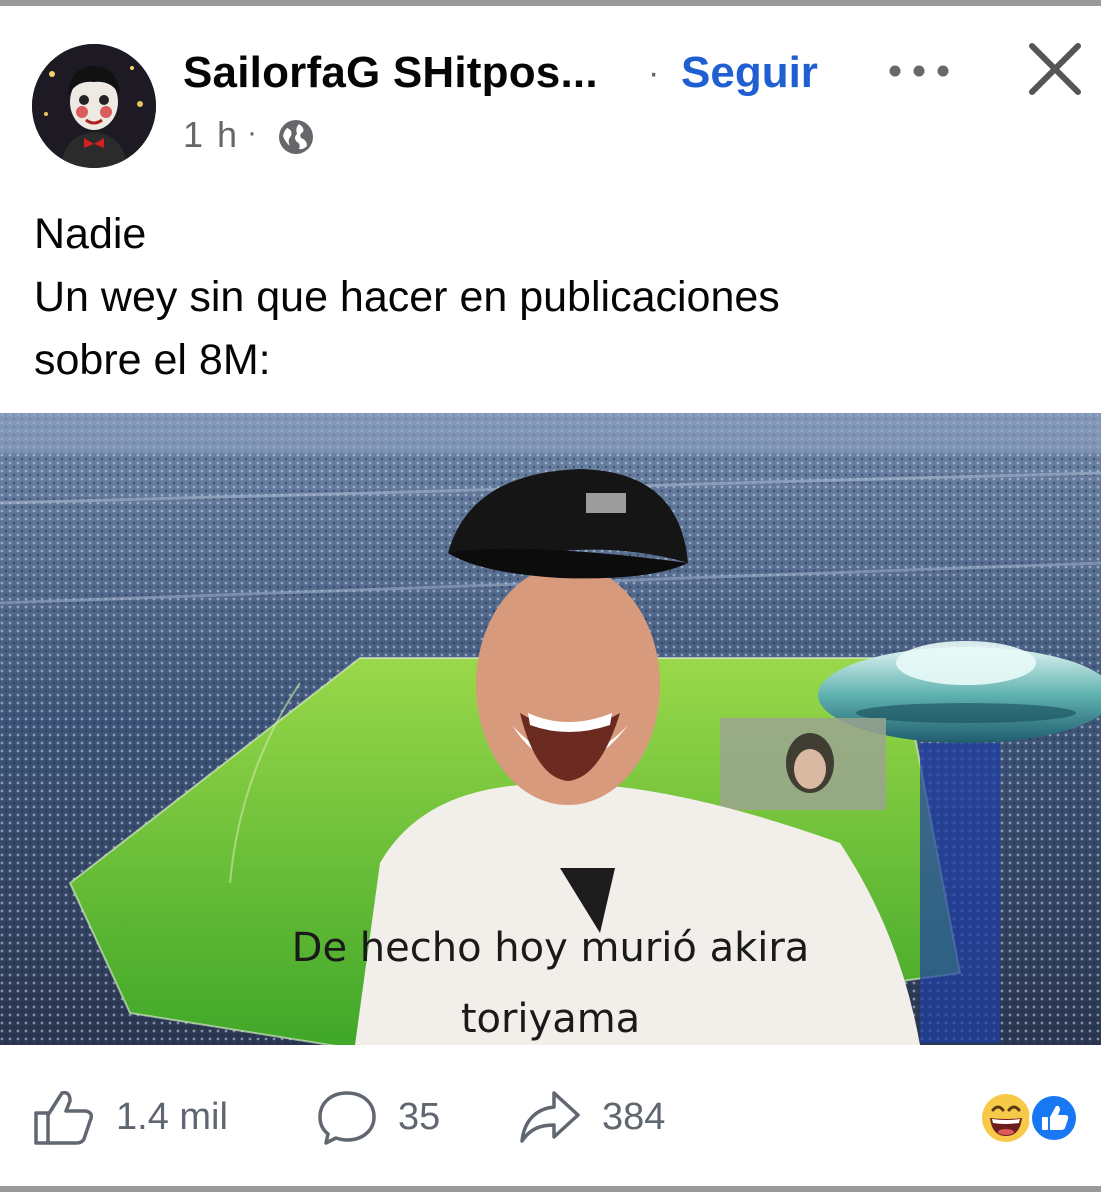 Image resolution: width=1101 pixels, height=1200 pixels. I want to click on more-dots-icon, so click(919, 71).